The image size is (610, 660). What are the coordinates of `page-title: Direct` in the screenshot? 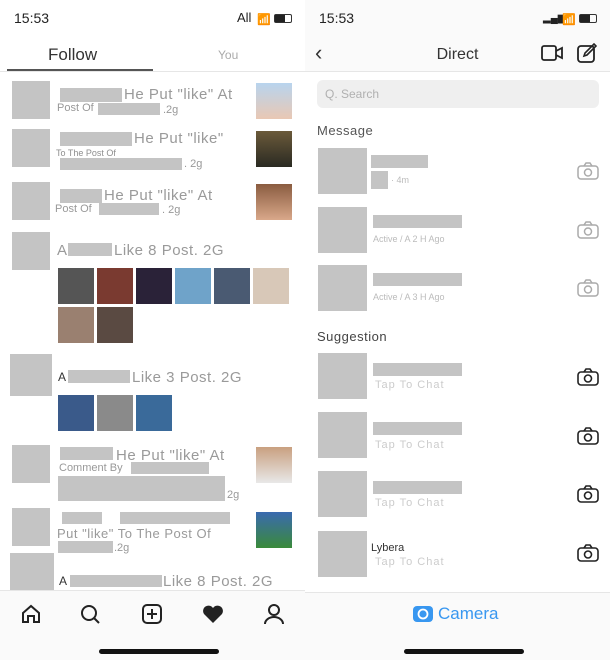 It's located at (457, 54).